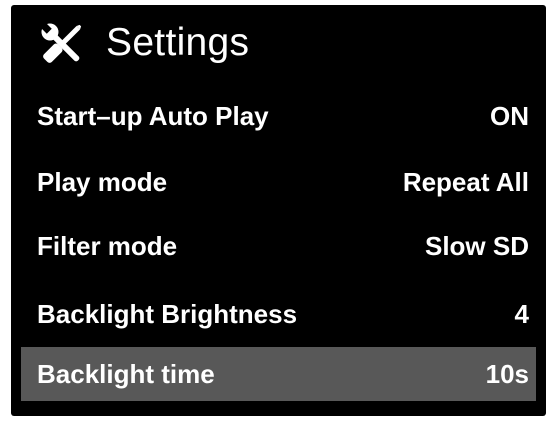 The image size is (554, 421). I want to click on setting-label: Backlight Brightness, so click(167, 314).